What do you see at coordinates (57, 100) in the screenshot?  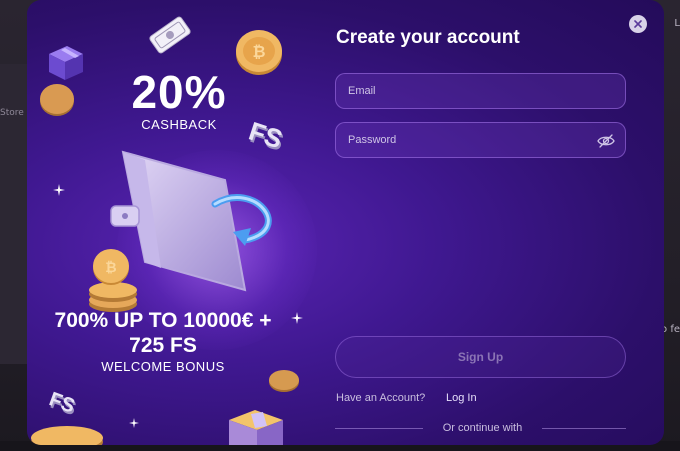 I see `coin-icon` at bounding box center [57, 100].